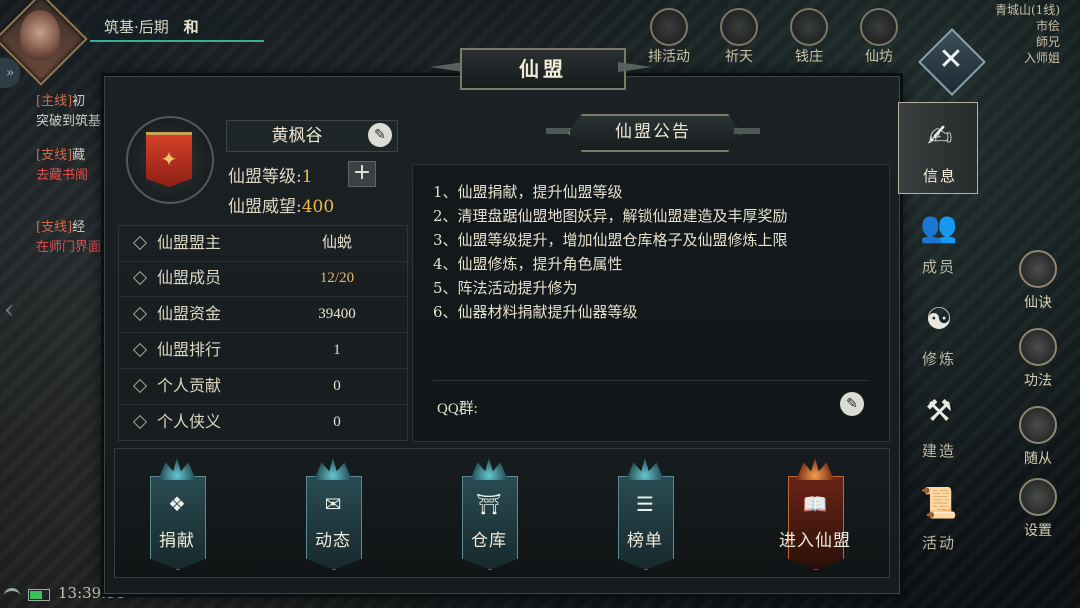 Image resolution: width=1080 pixels, height=608 pixels. What do you see at coordinates (40, 35) in the screenshot?
I see `player-avatar` at bounding box center [40, 35].